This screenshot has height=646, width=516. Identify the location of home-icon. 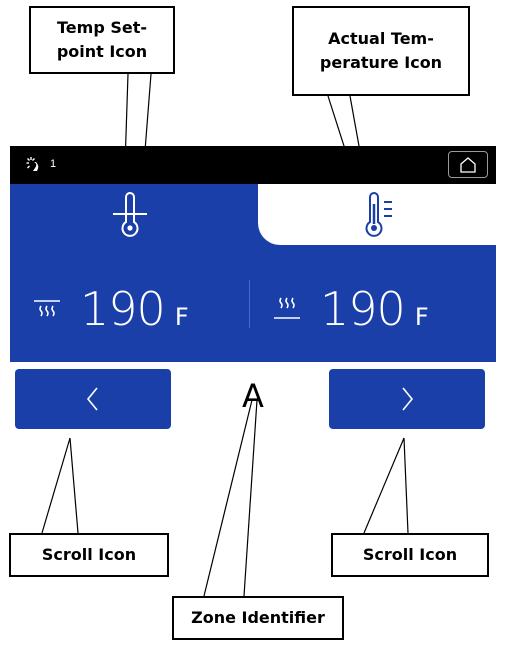
(468, 164).